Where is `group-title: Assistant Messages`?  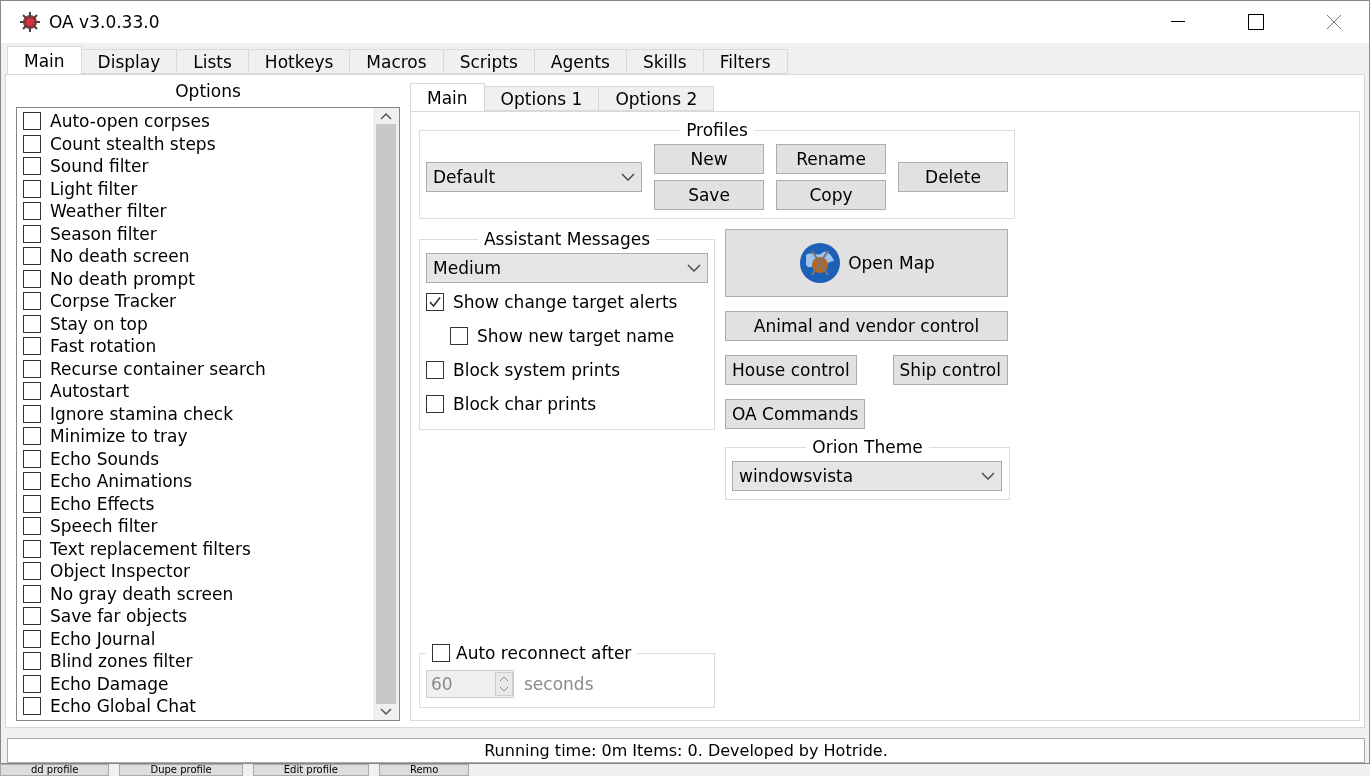 group-title: Assistant Messages is located at coordinates (567, 239).